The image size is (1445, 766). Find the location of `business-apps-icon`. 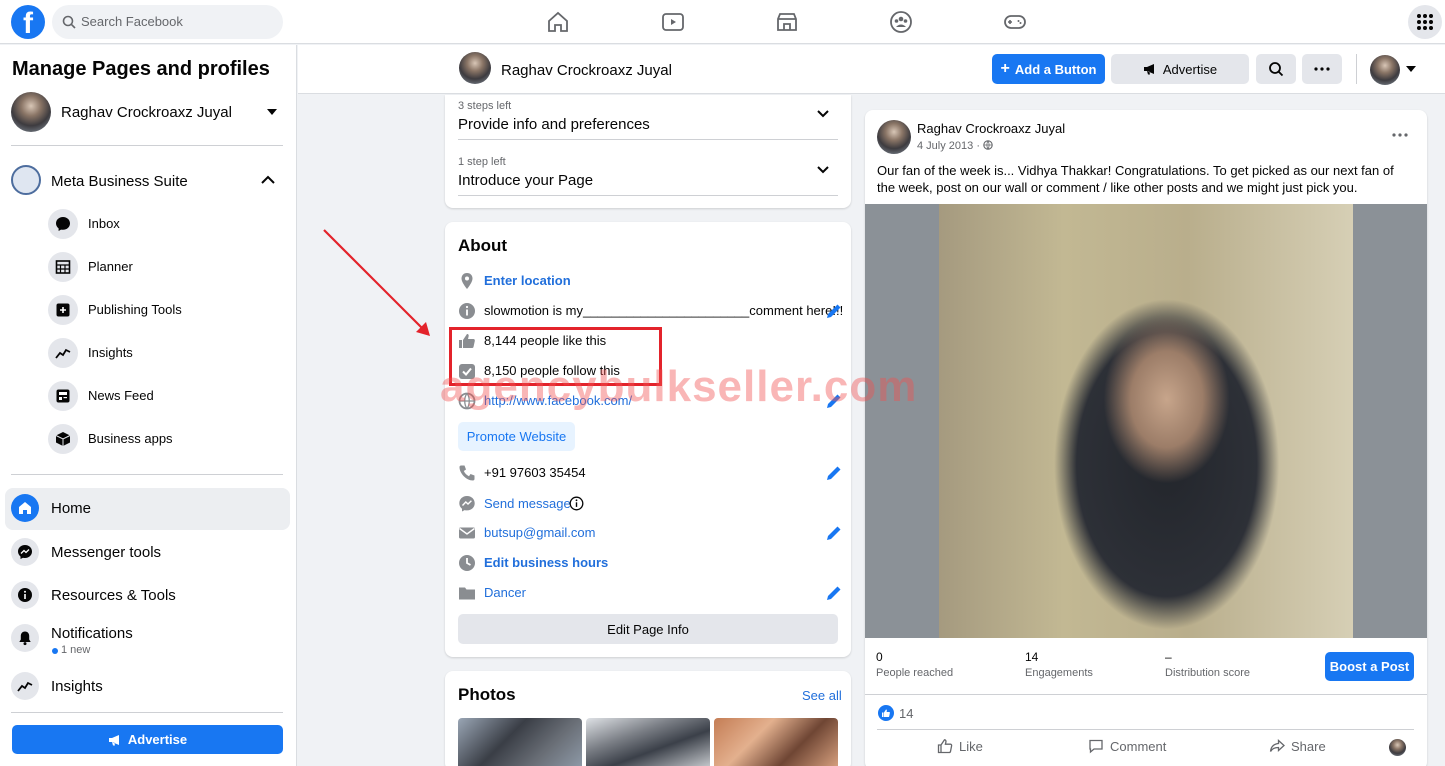

business-apps-icon is located at coordinates (63, 439).